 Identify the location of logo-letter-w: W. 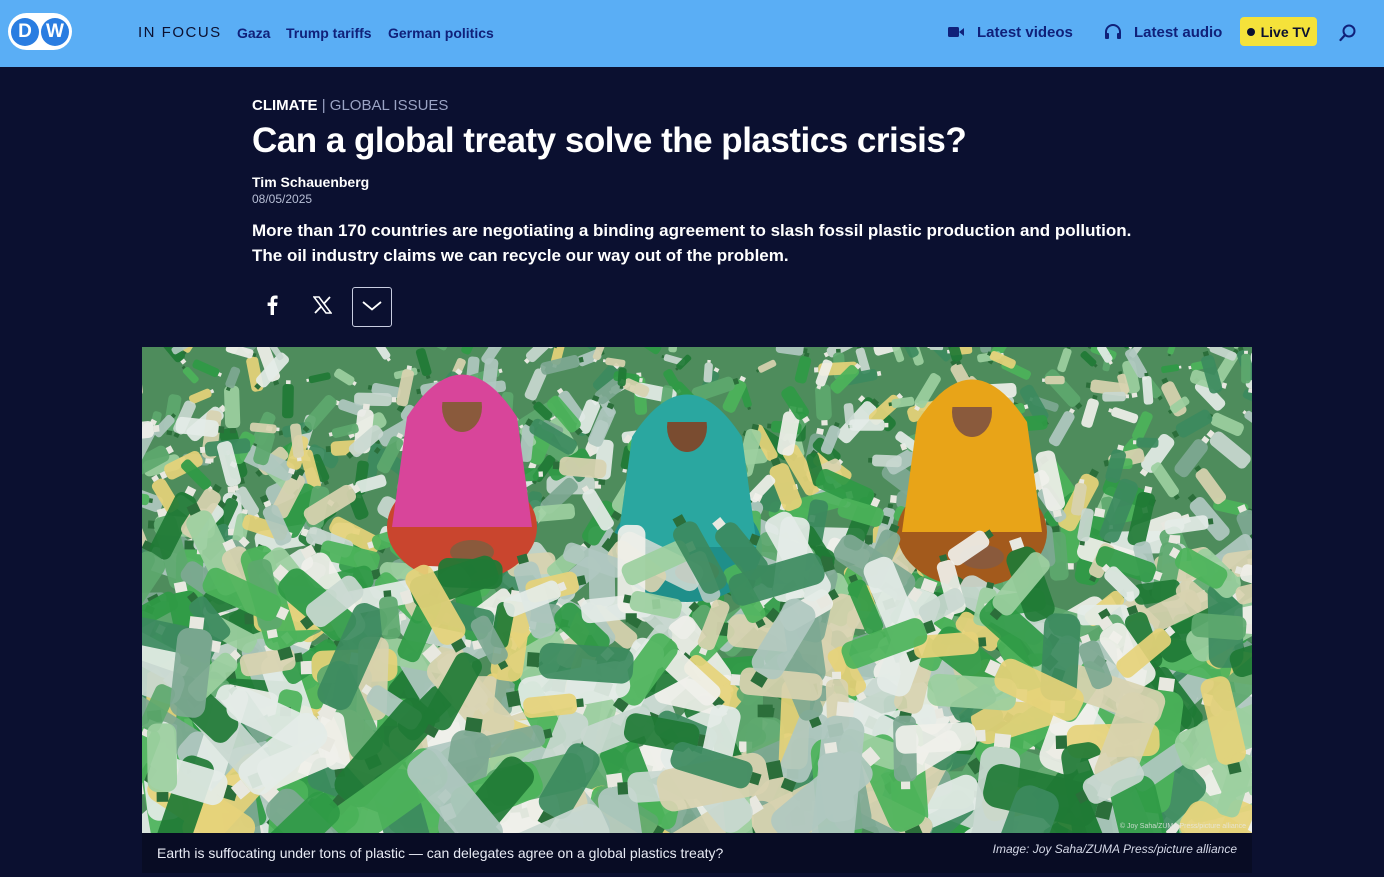
(55, 31).